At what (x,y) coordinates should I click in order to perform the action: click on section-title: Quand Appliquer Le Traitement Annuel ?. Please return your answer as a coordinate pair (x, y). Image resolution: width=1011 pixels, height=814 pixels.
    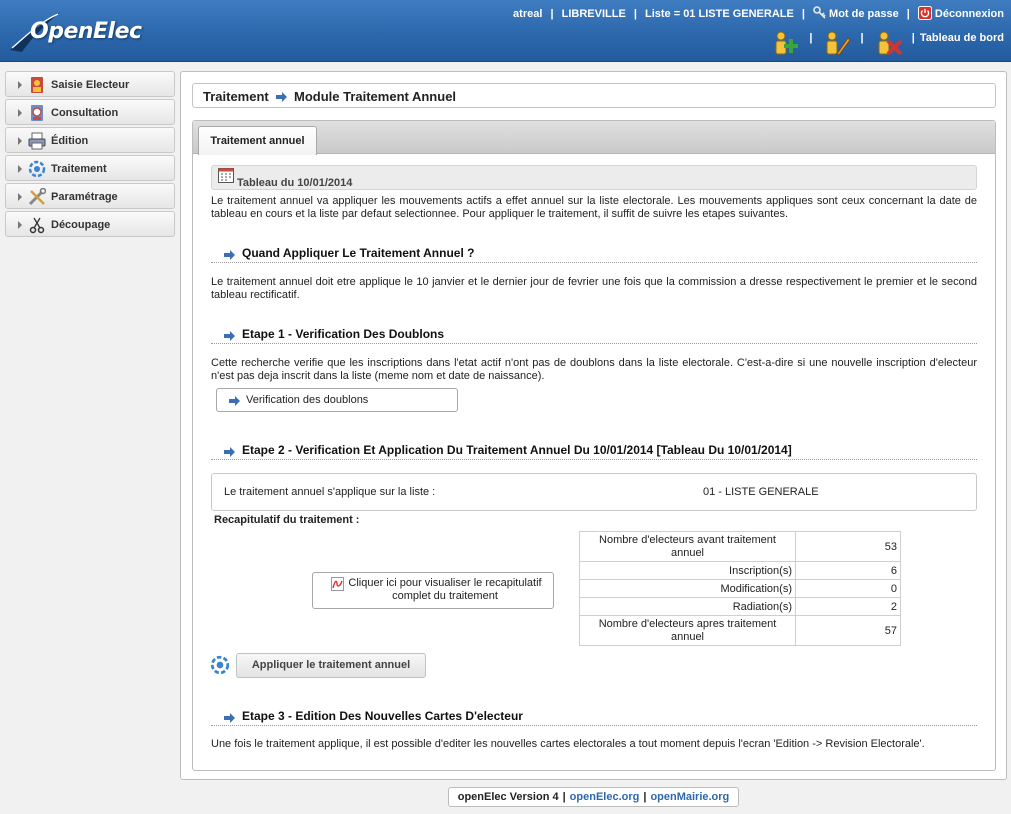
    Looking at the image, I should click on (358, 253).